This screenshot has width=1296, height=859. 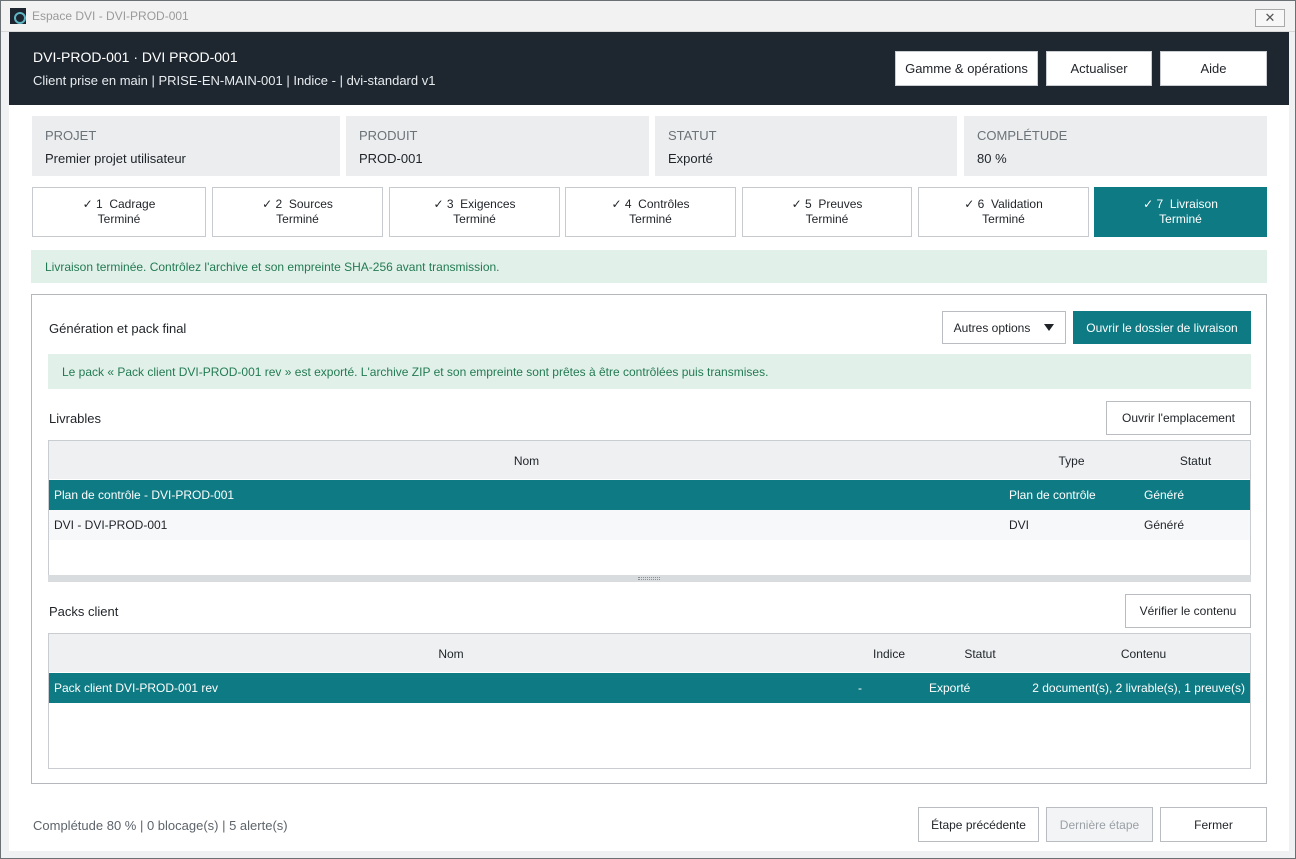 What do you see at coordinates (950, 688) in the screenshot?
I see `cell-status: Exporté` at bounding box center [950, 688].